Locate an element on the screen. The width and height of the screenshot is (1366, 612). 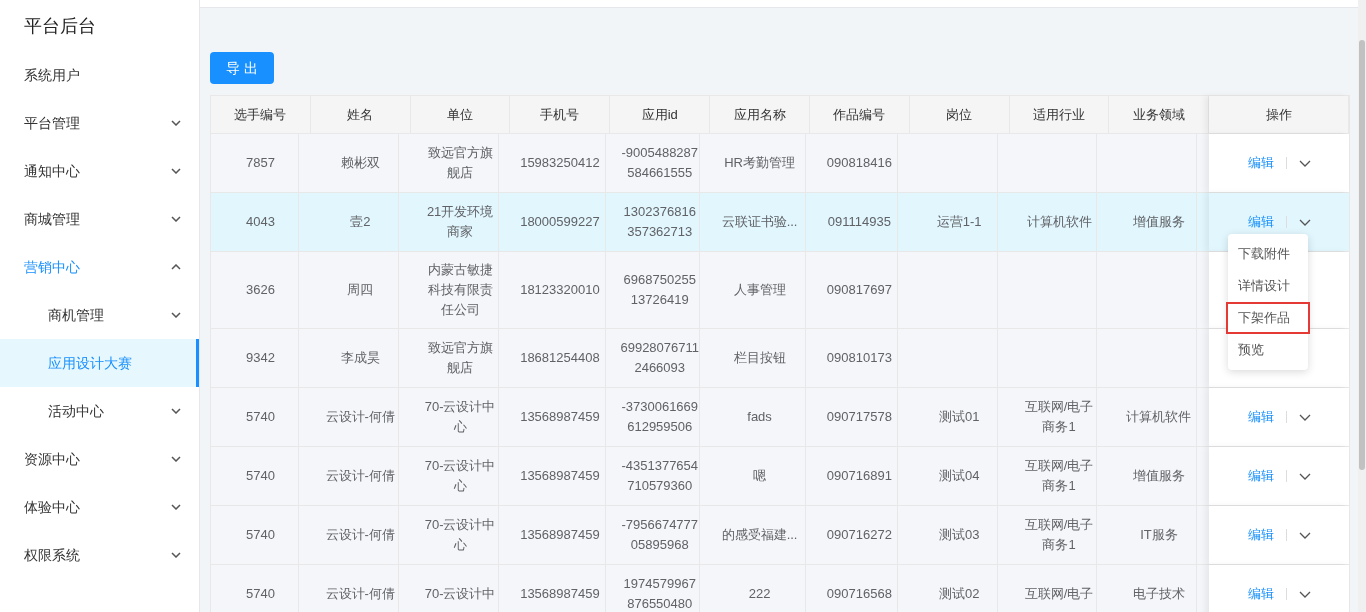
table-cell-text: 测试01 is located at coordinates (959, 417).